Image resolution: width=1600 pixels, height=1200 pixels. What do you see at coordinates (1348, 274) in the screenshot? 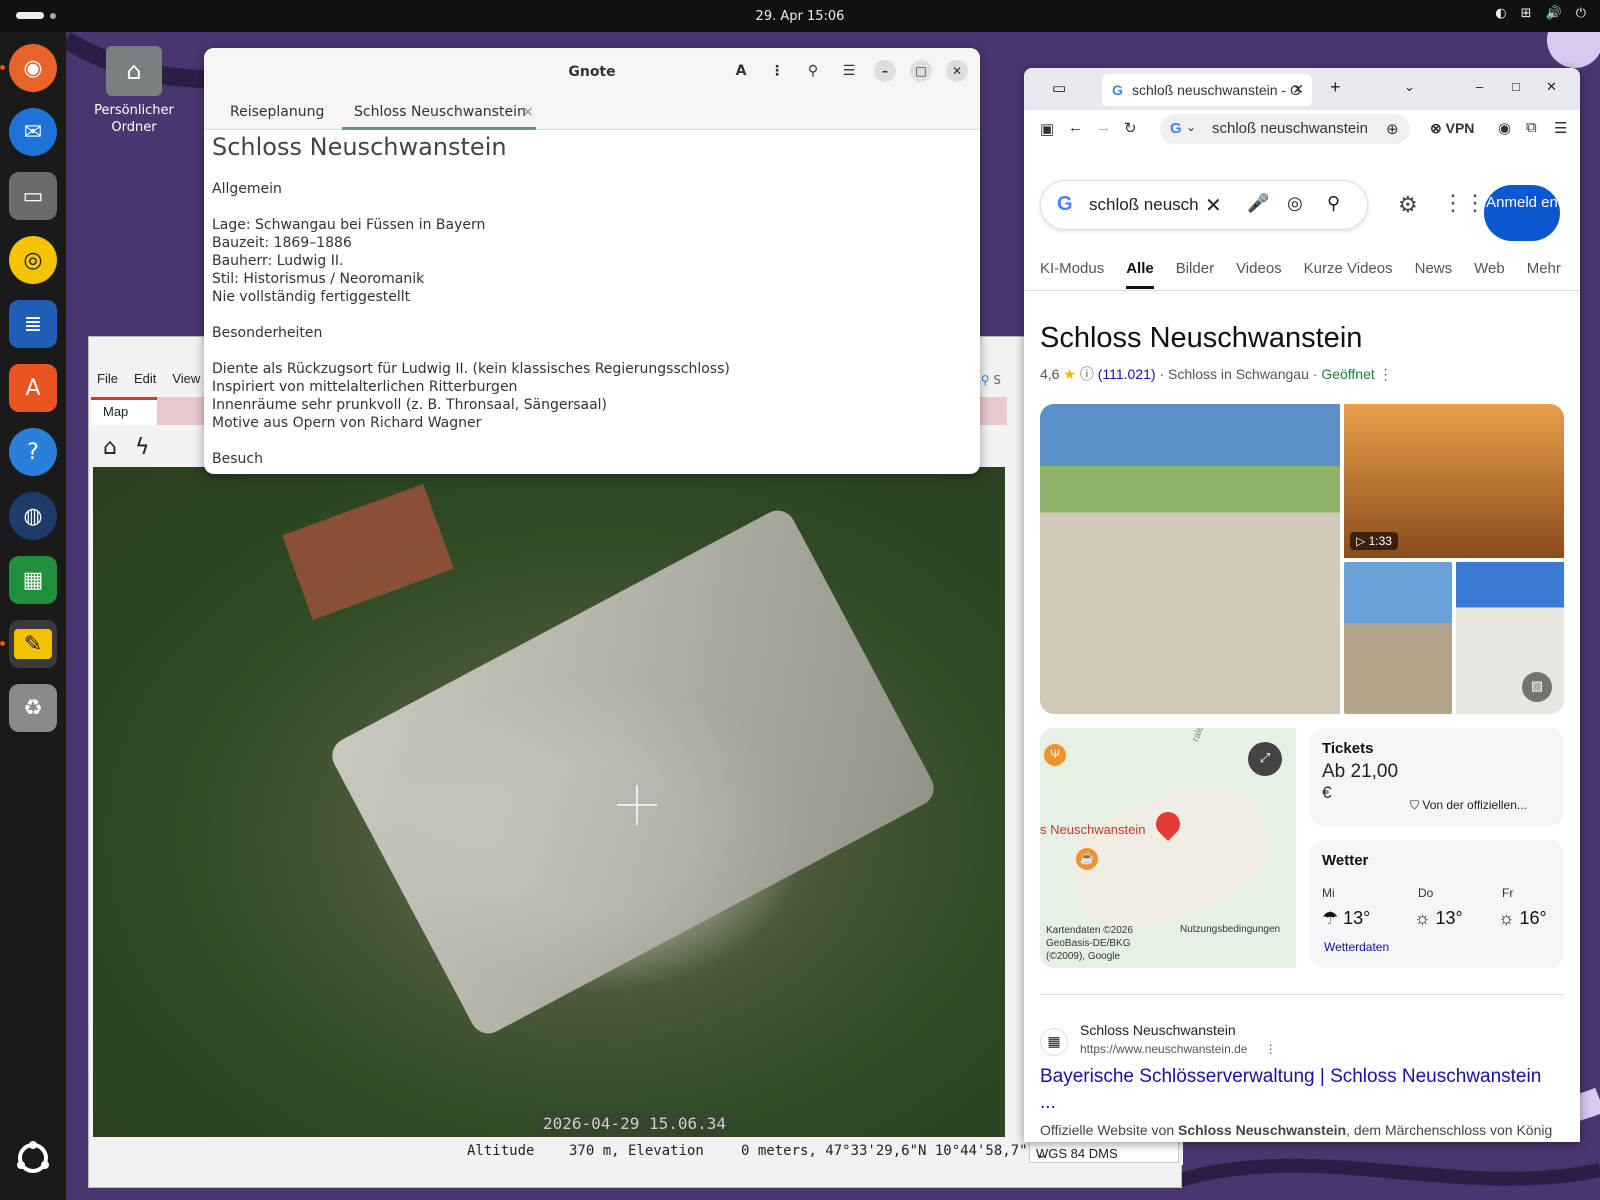
I see `tab-kurze-videos: Kurze Videos` at bounding box center [1348, 274].